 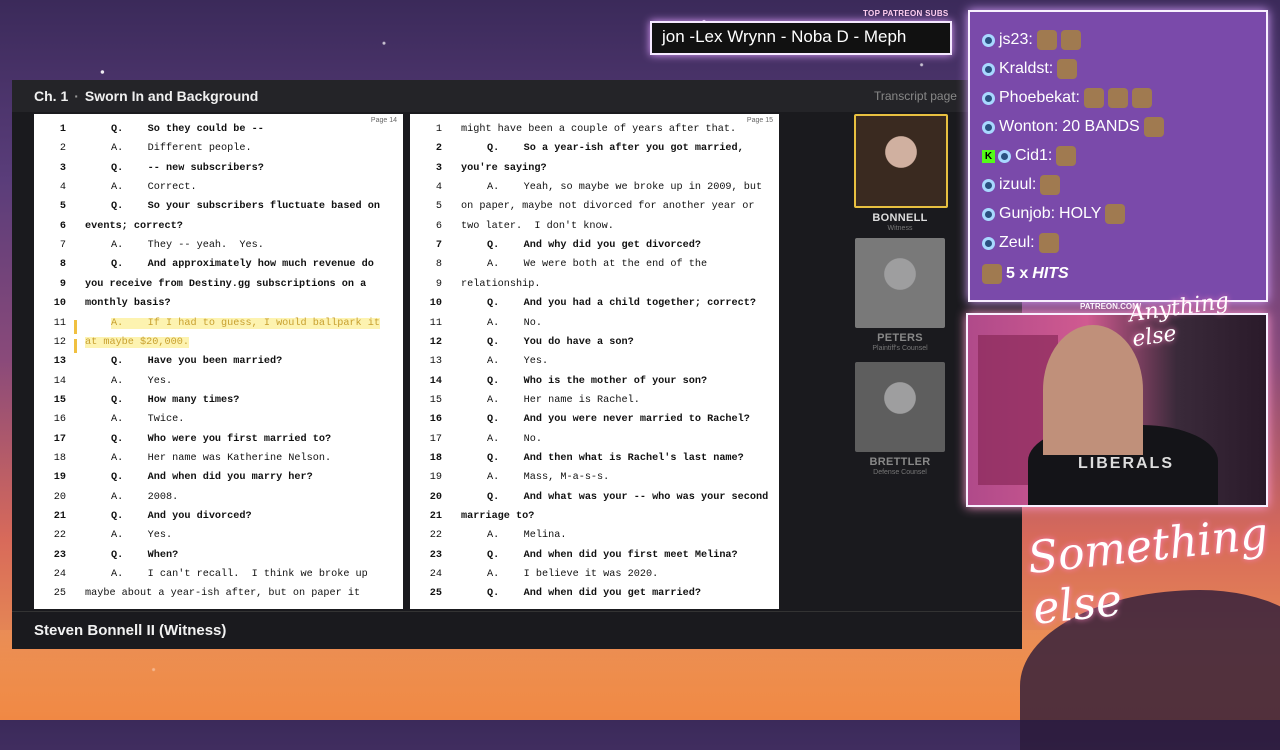 What do you see at coordinates (435, 478) in the screenshot?
I see `line-number: 19` at bounding box center [435, 478].